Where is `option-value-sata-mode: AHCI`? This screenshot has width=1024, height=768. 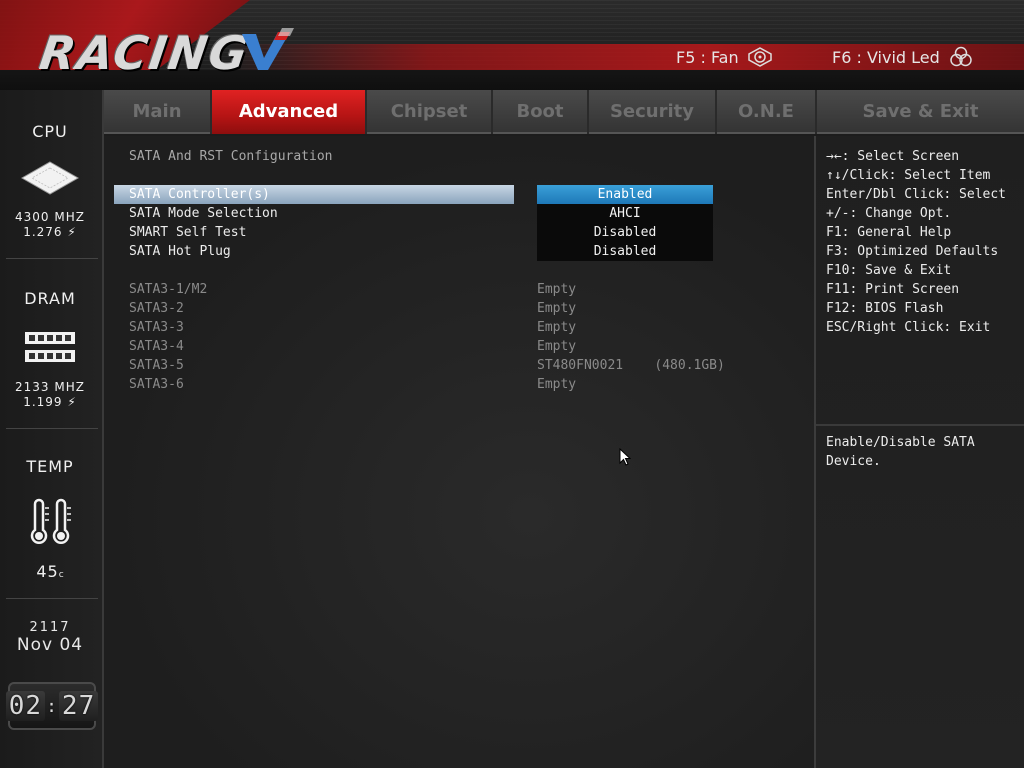
option-value-sata-mode: AHCI is located at coordinates (625, 213).